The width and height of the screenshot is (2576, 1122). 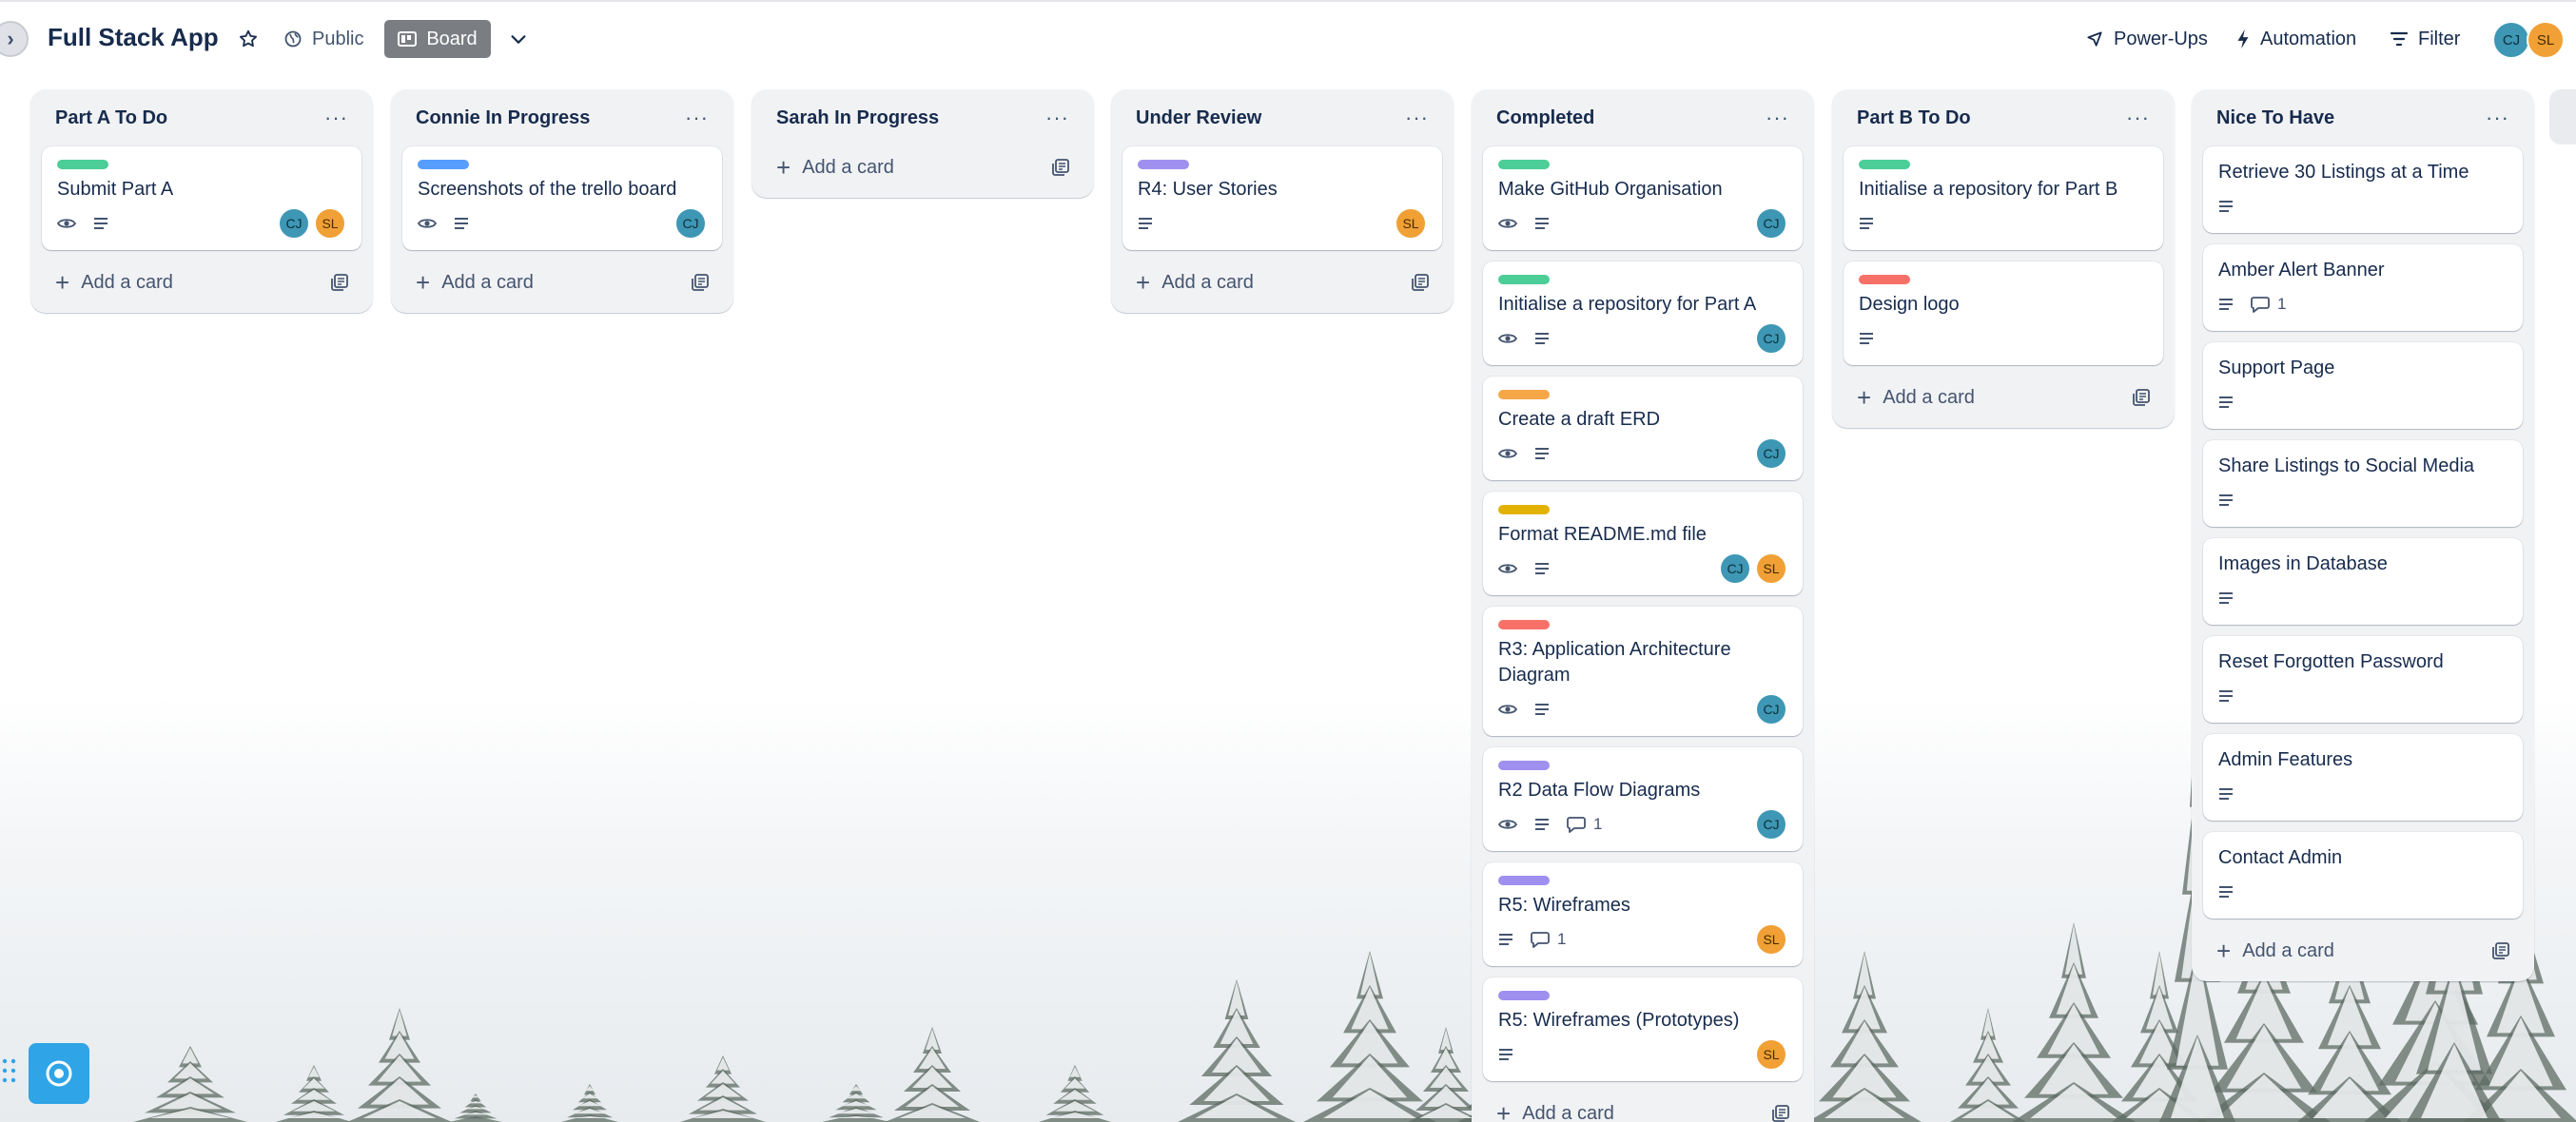 What do you see at coordinates (1643, 914) in the screenshot?
I see `card: R5: Wireframes 1 SL` at bounding box center [1643, 914].